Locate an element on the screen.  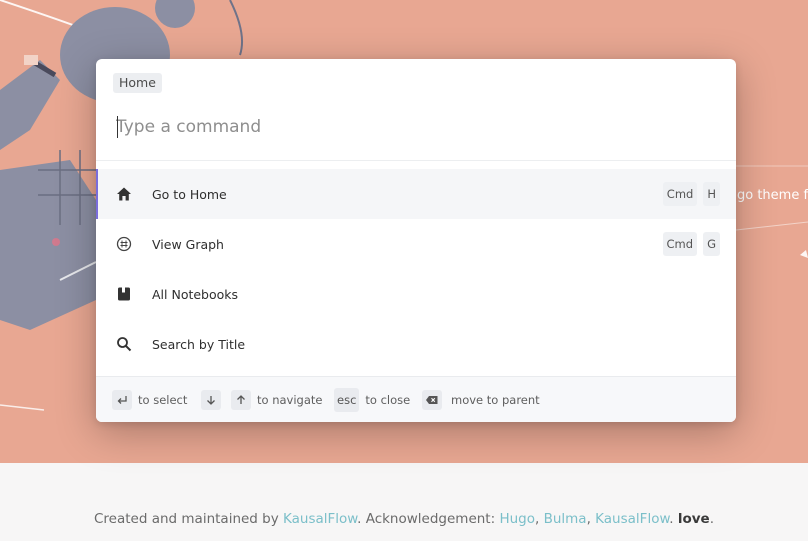
search-icon is located at coordinates (124, 344).